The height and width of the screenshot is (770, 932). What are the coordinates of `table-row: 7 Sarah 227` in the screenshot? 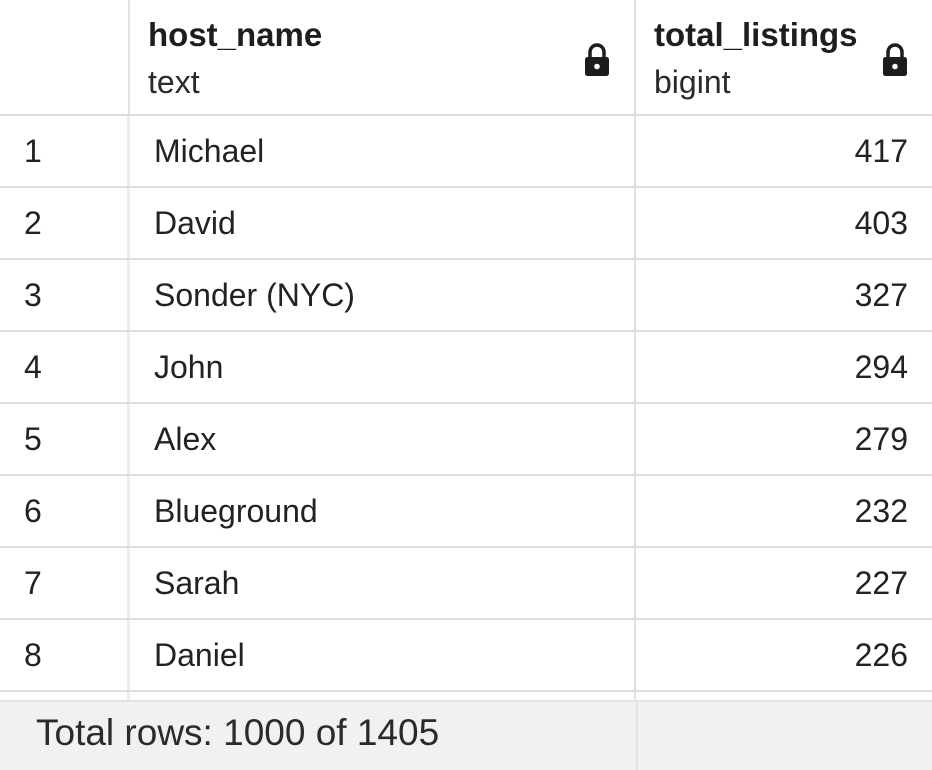 It's located at (466, 584).